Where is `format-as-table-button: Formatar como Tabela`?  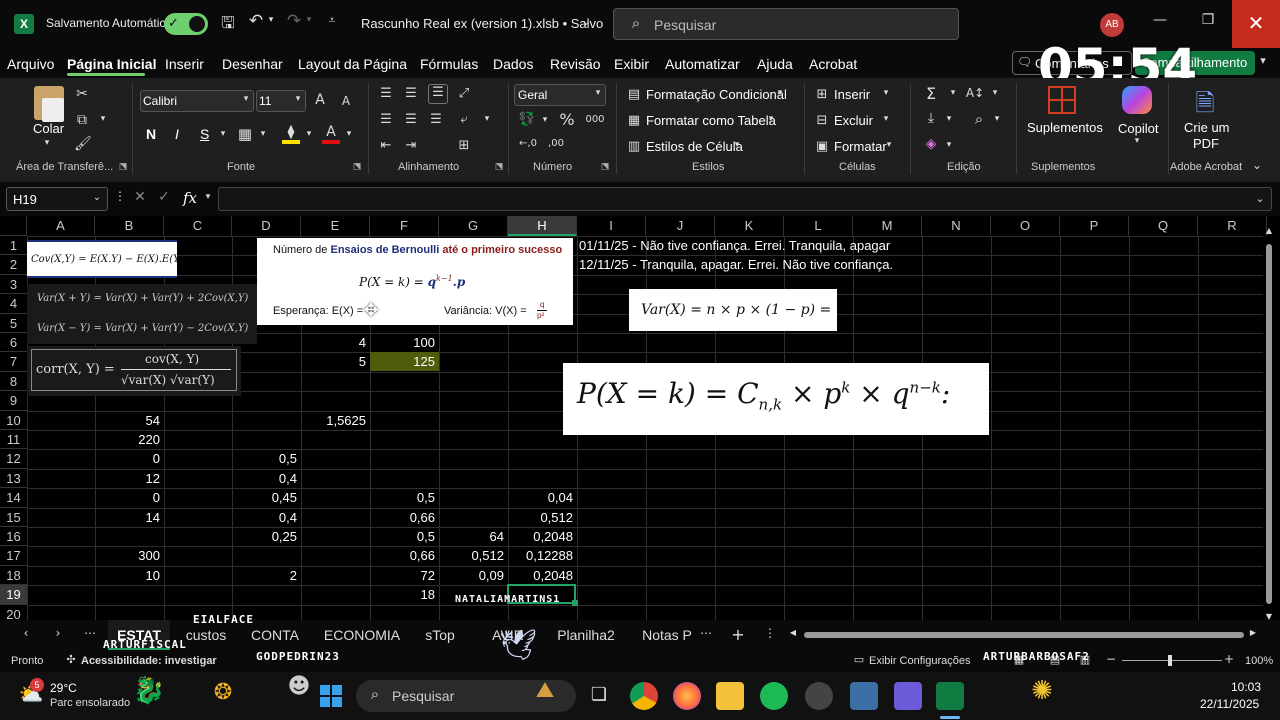 format-as-table-button: Formatar como Tabela is located at coordinates (711, 120).